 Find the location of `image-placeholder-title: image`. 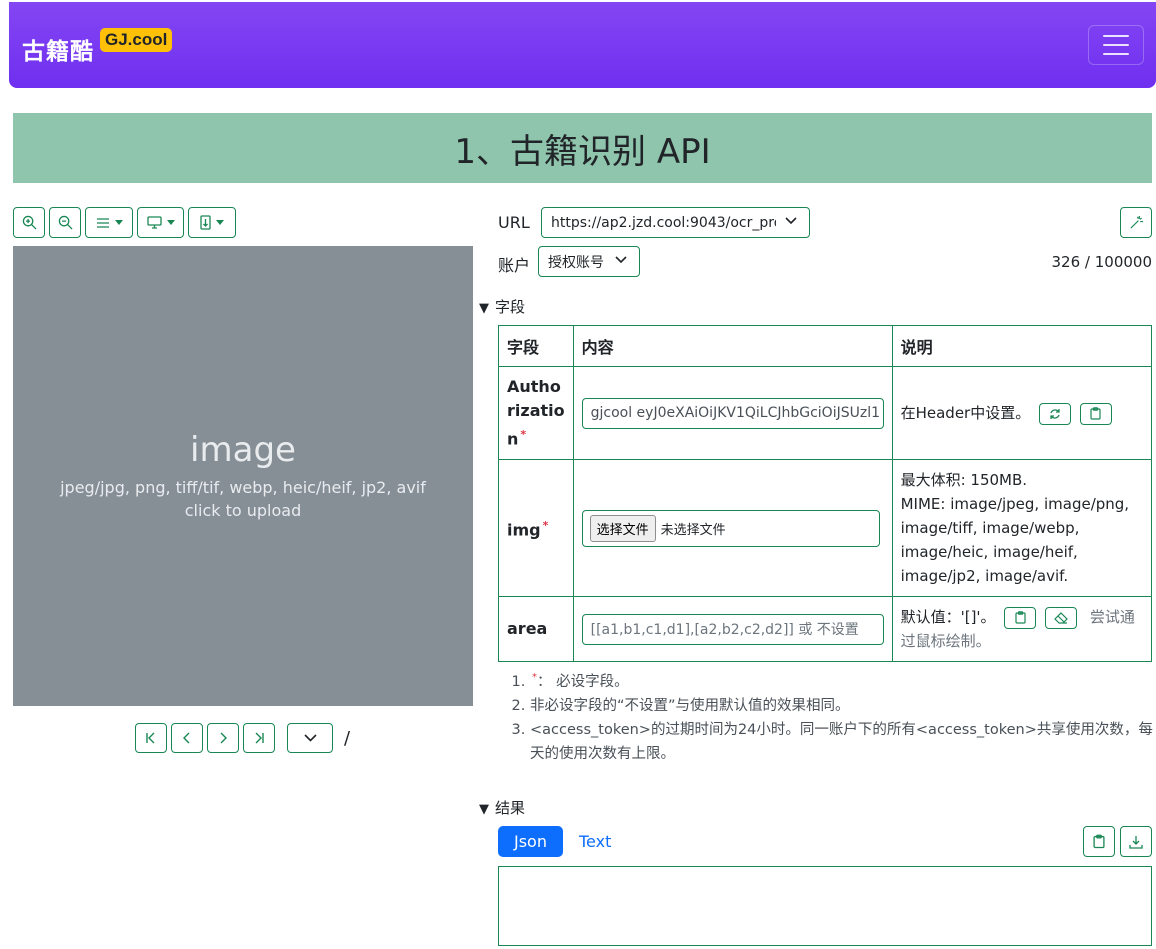

image-placeholder-title: image is located at coordinates (243, 450).